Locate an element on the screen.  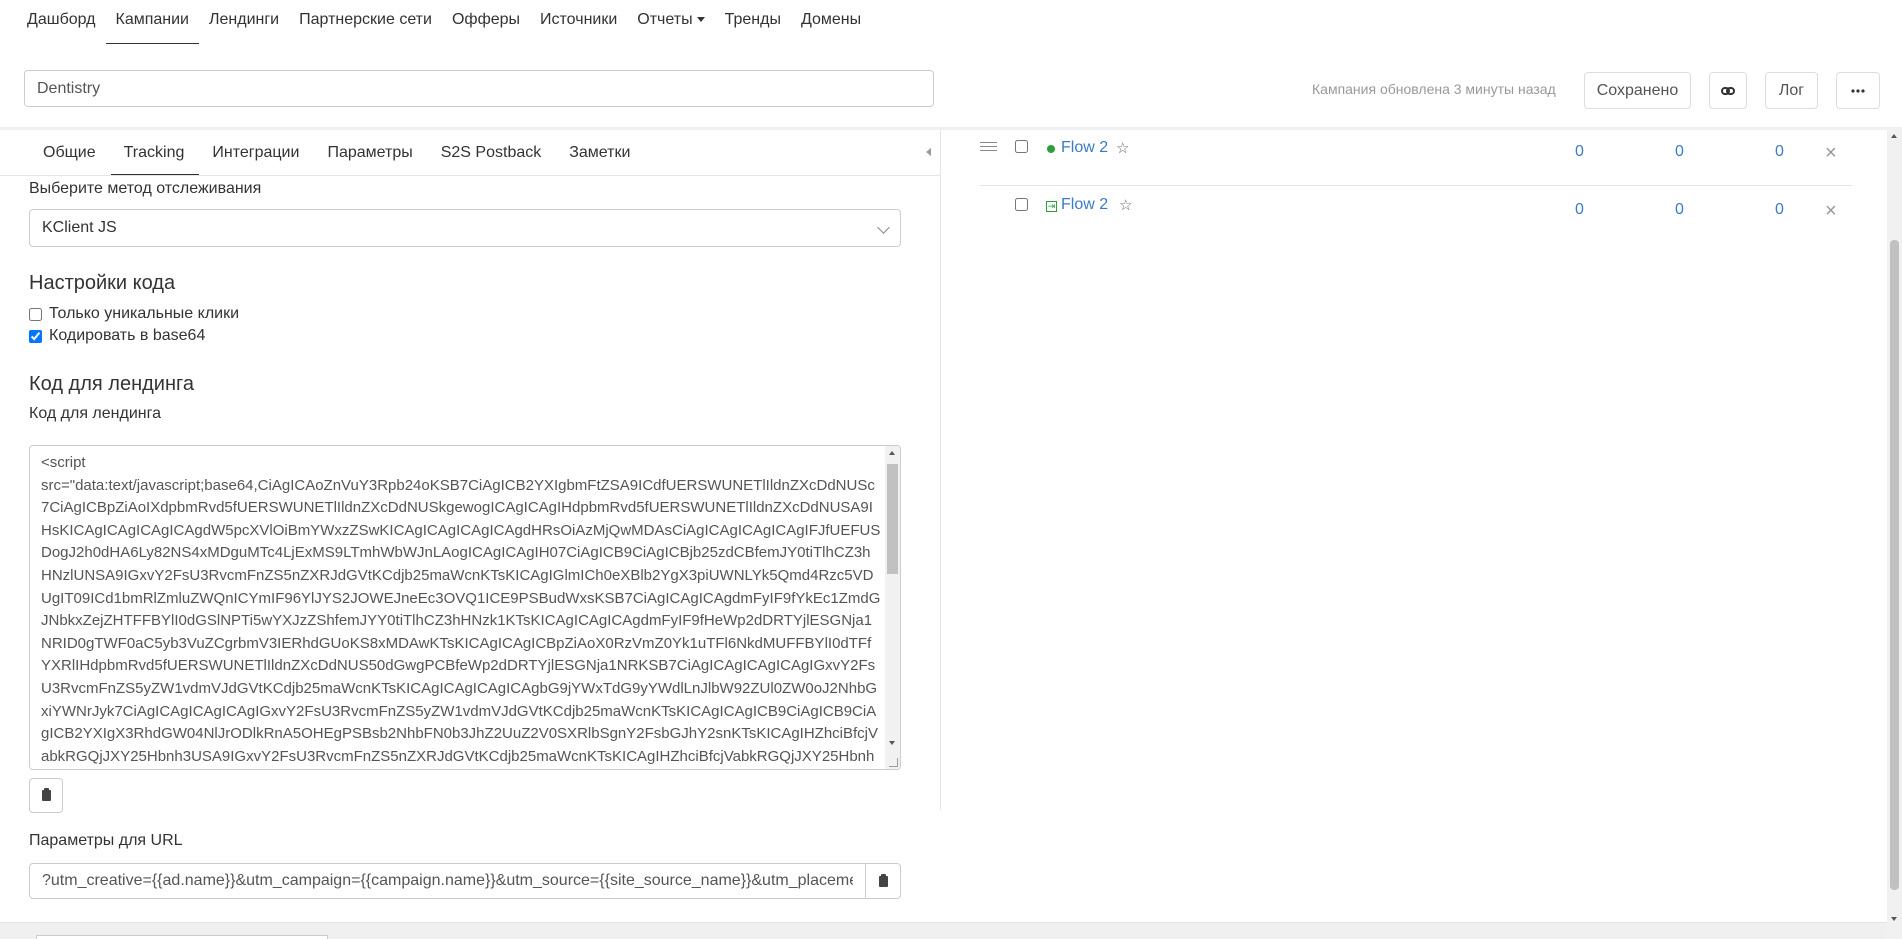
more-button is located at coordinates (1858, 90).